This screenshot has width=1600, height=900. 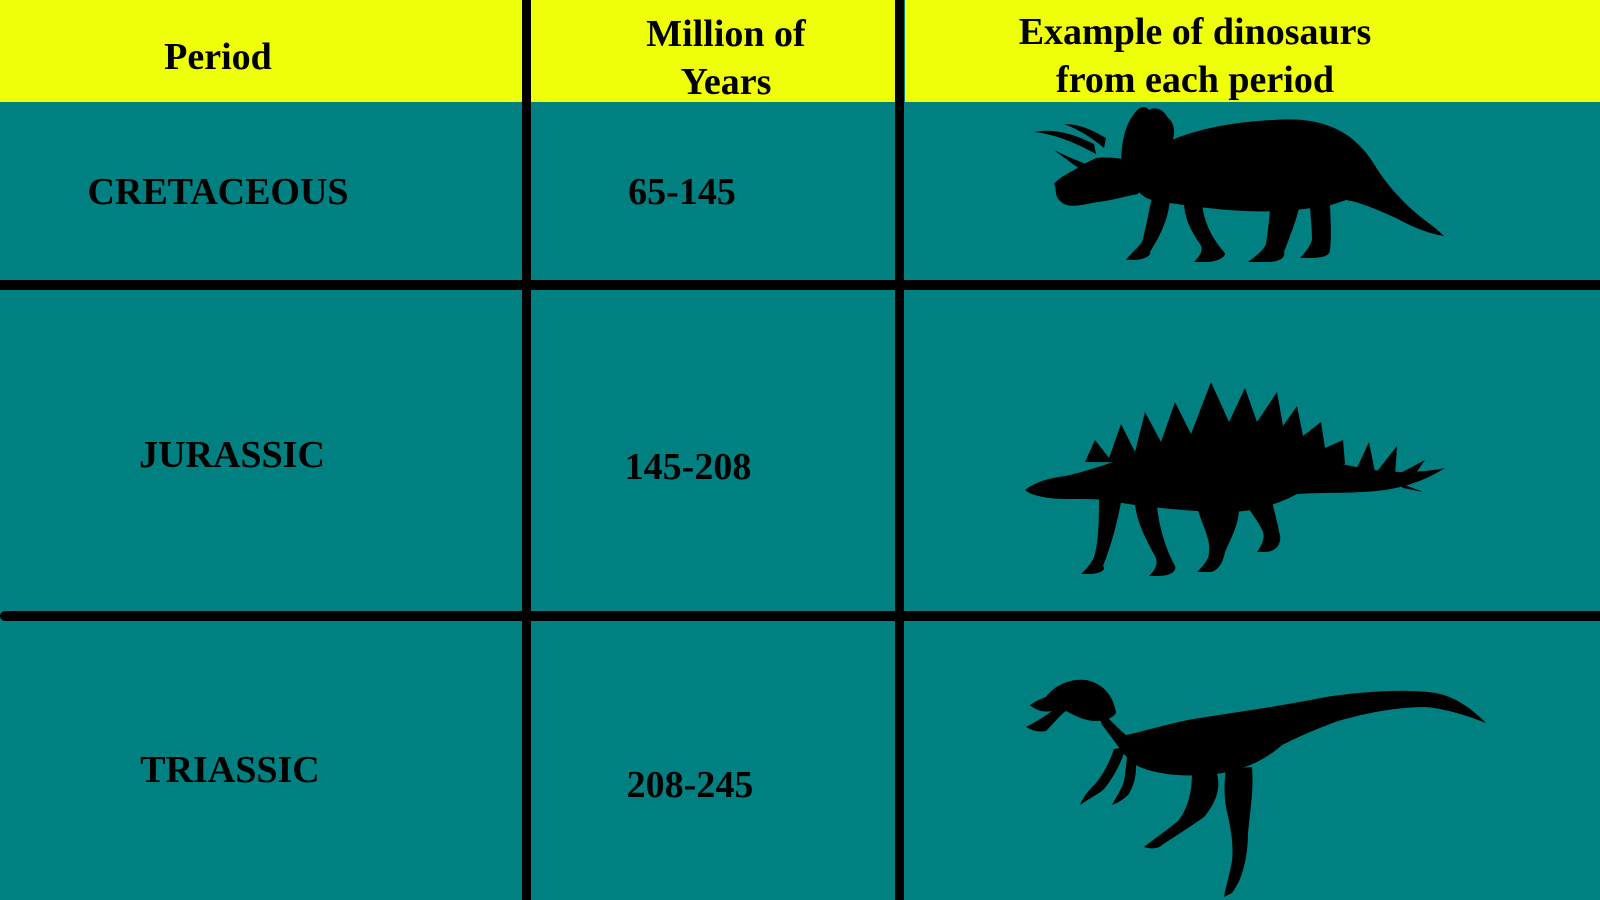 I want to click on header-example-line1: Example of dinosaurs, so click(x=1195, y=32).